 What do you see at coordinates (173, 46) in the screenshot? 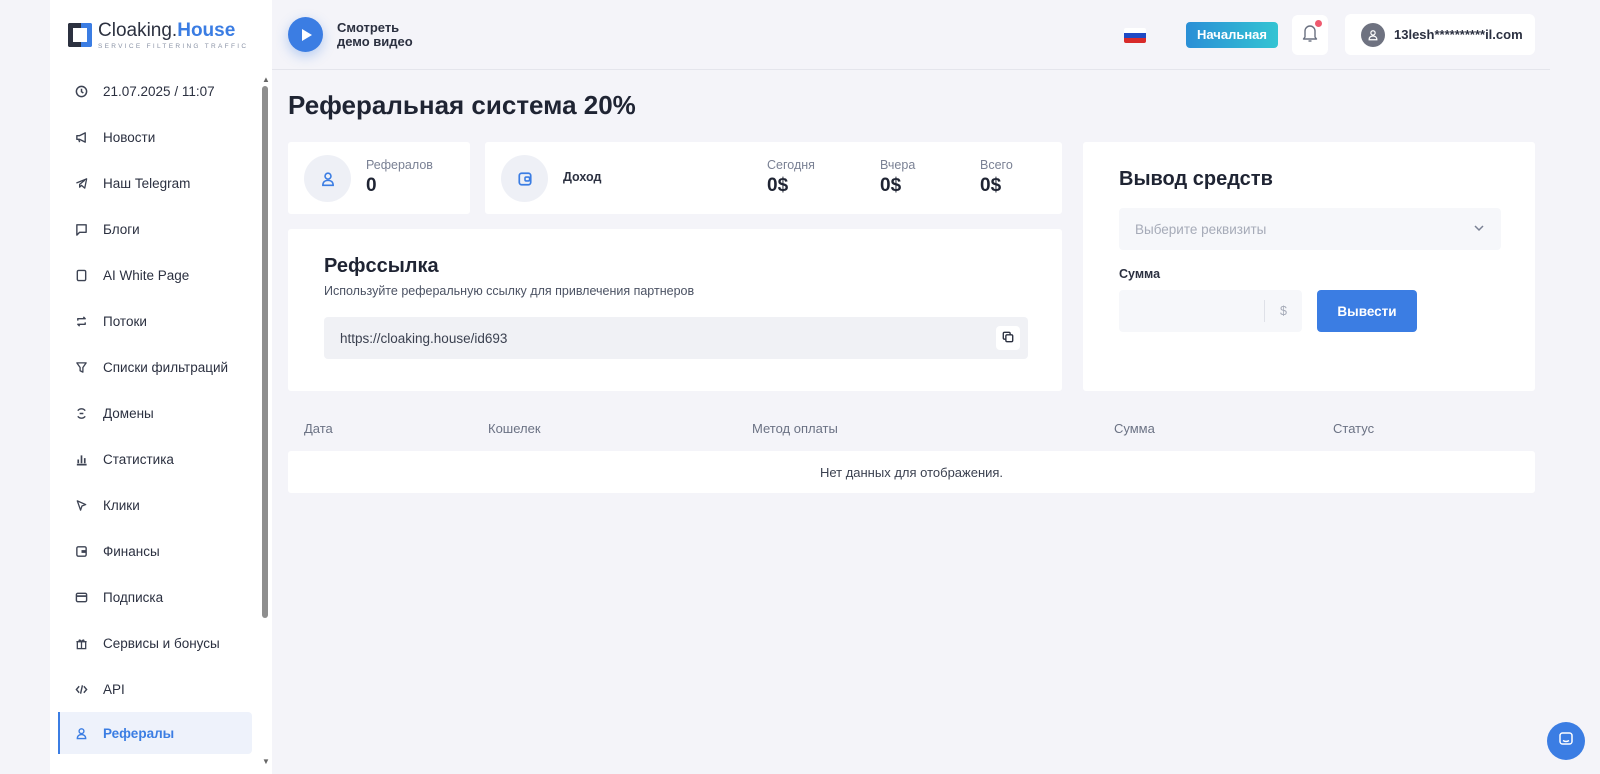
I see `logo-subtitle: SERVICE FILTERING TRAFFIC` at bounding box center [173, 46].